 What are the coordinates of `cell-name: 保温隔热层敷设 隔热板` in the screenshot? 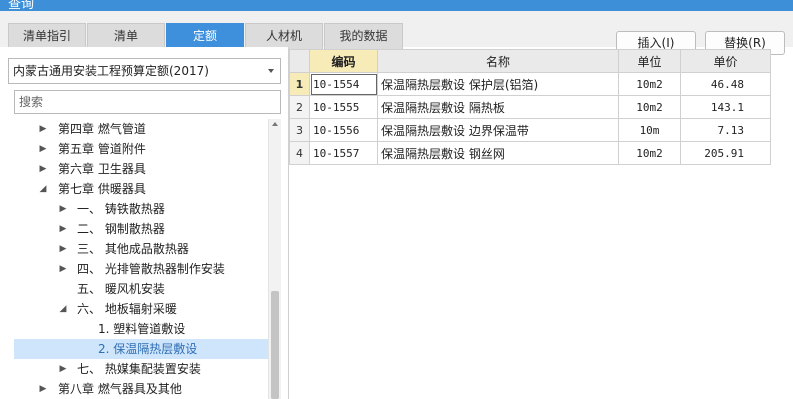 It's located at (498, 107).